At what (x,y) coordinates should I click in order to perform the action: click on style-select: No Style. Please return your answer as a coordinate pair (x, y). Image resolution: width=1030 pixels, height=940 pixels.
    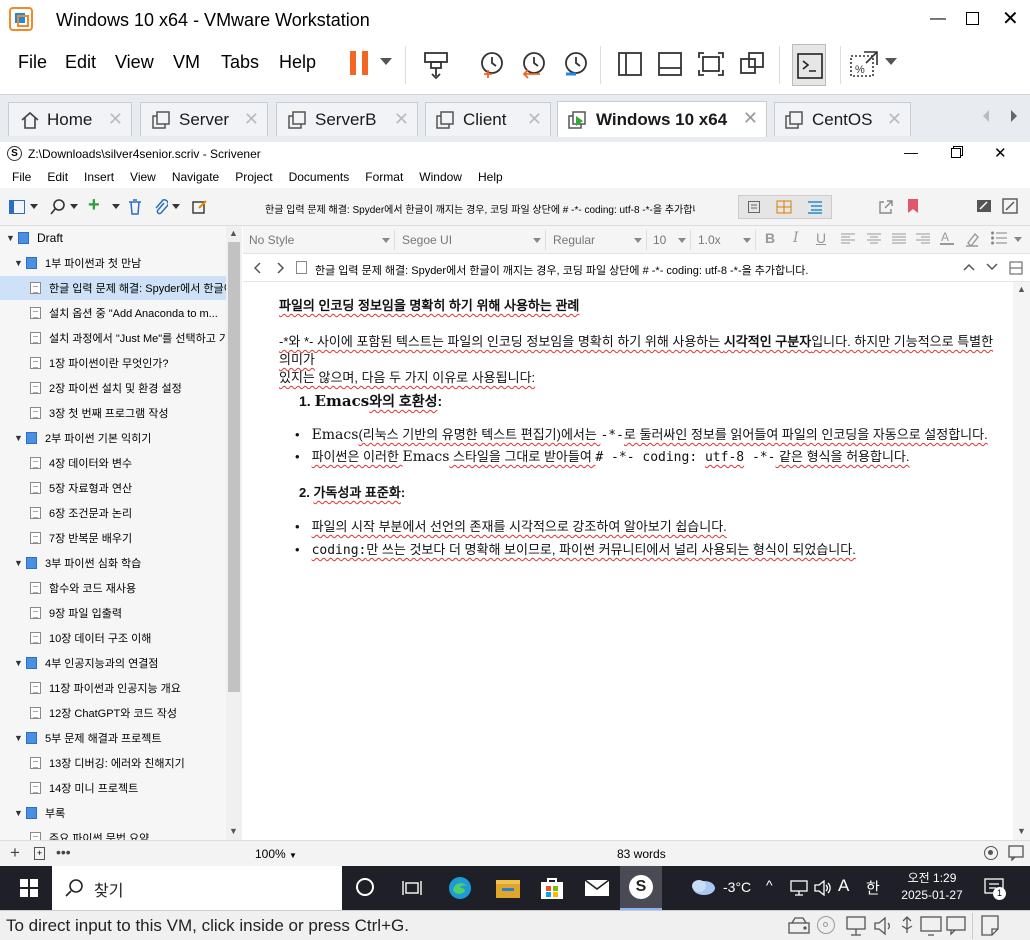
    Looking at the image, I should click on (320, 240).